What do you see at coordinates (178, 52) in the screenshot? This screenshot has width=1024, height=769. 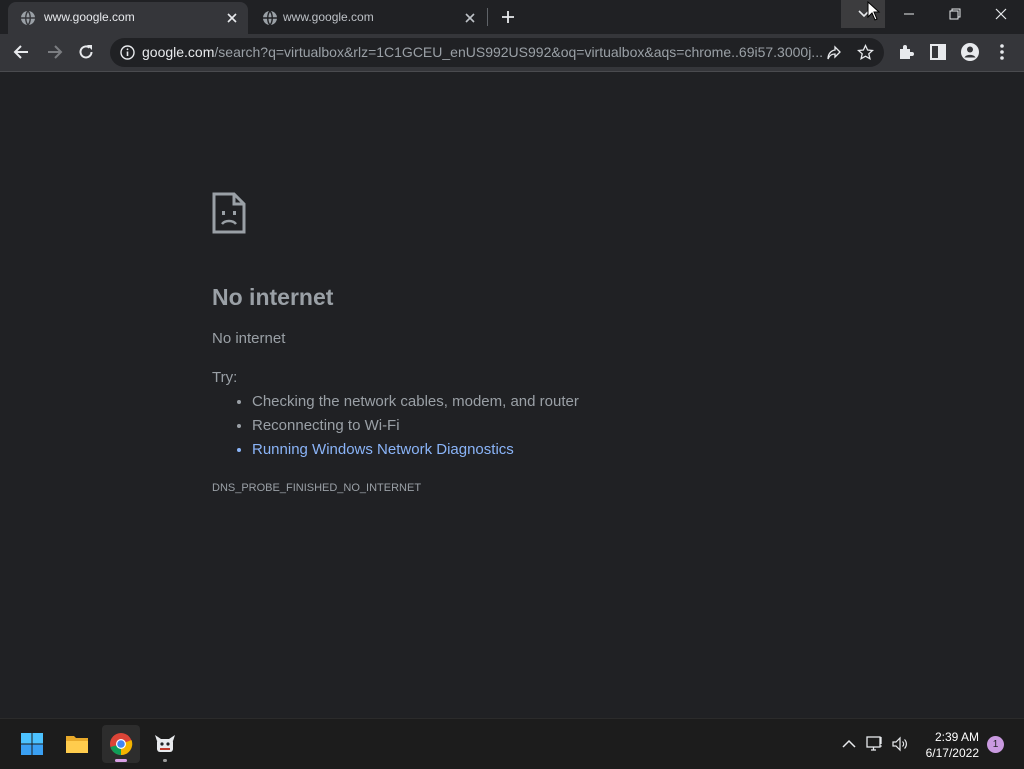 I see `url-host: google.com` at bounding box center [178, 52].